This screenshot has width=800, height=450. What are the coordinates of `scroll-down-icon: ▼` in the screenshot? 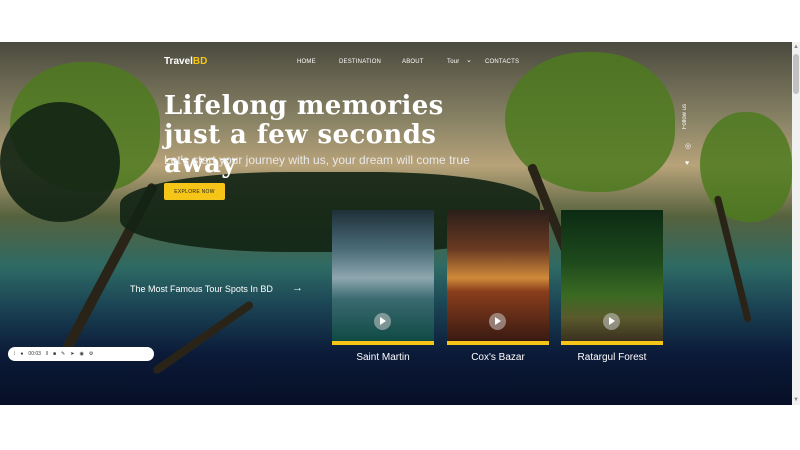 It's located at (796, 400).